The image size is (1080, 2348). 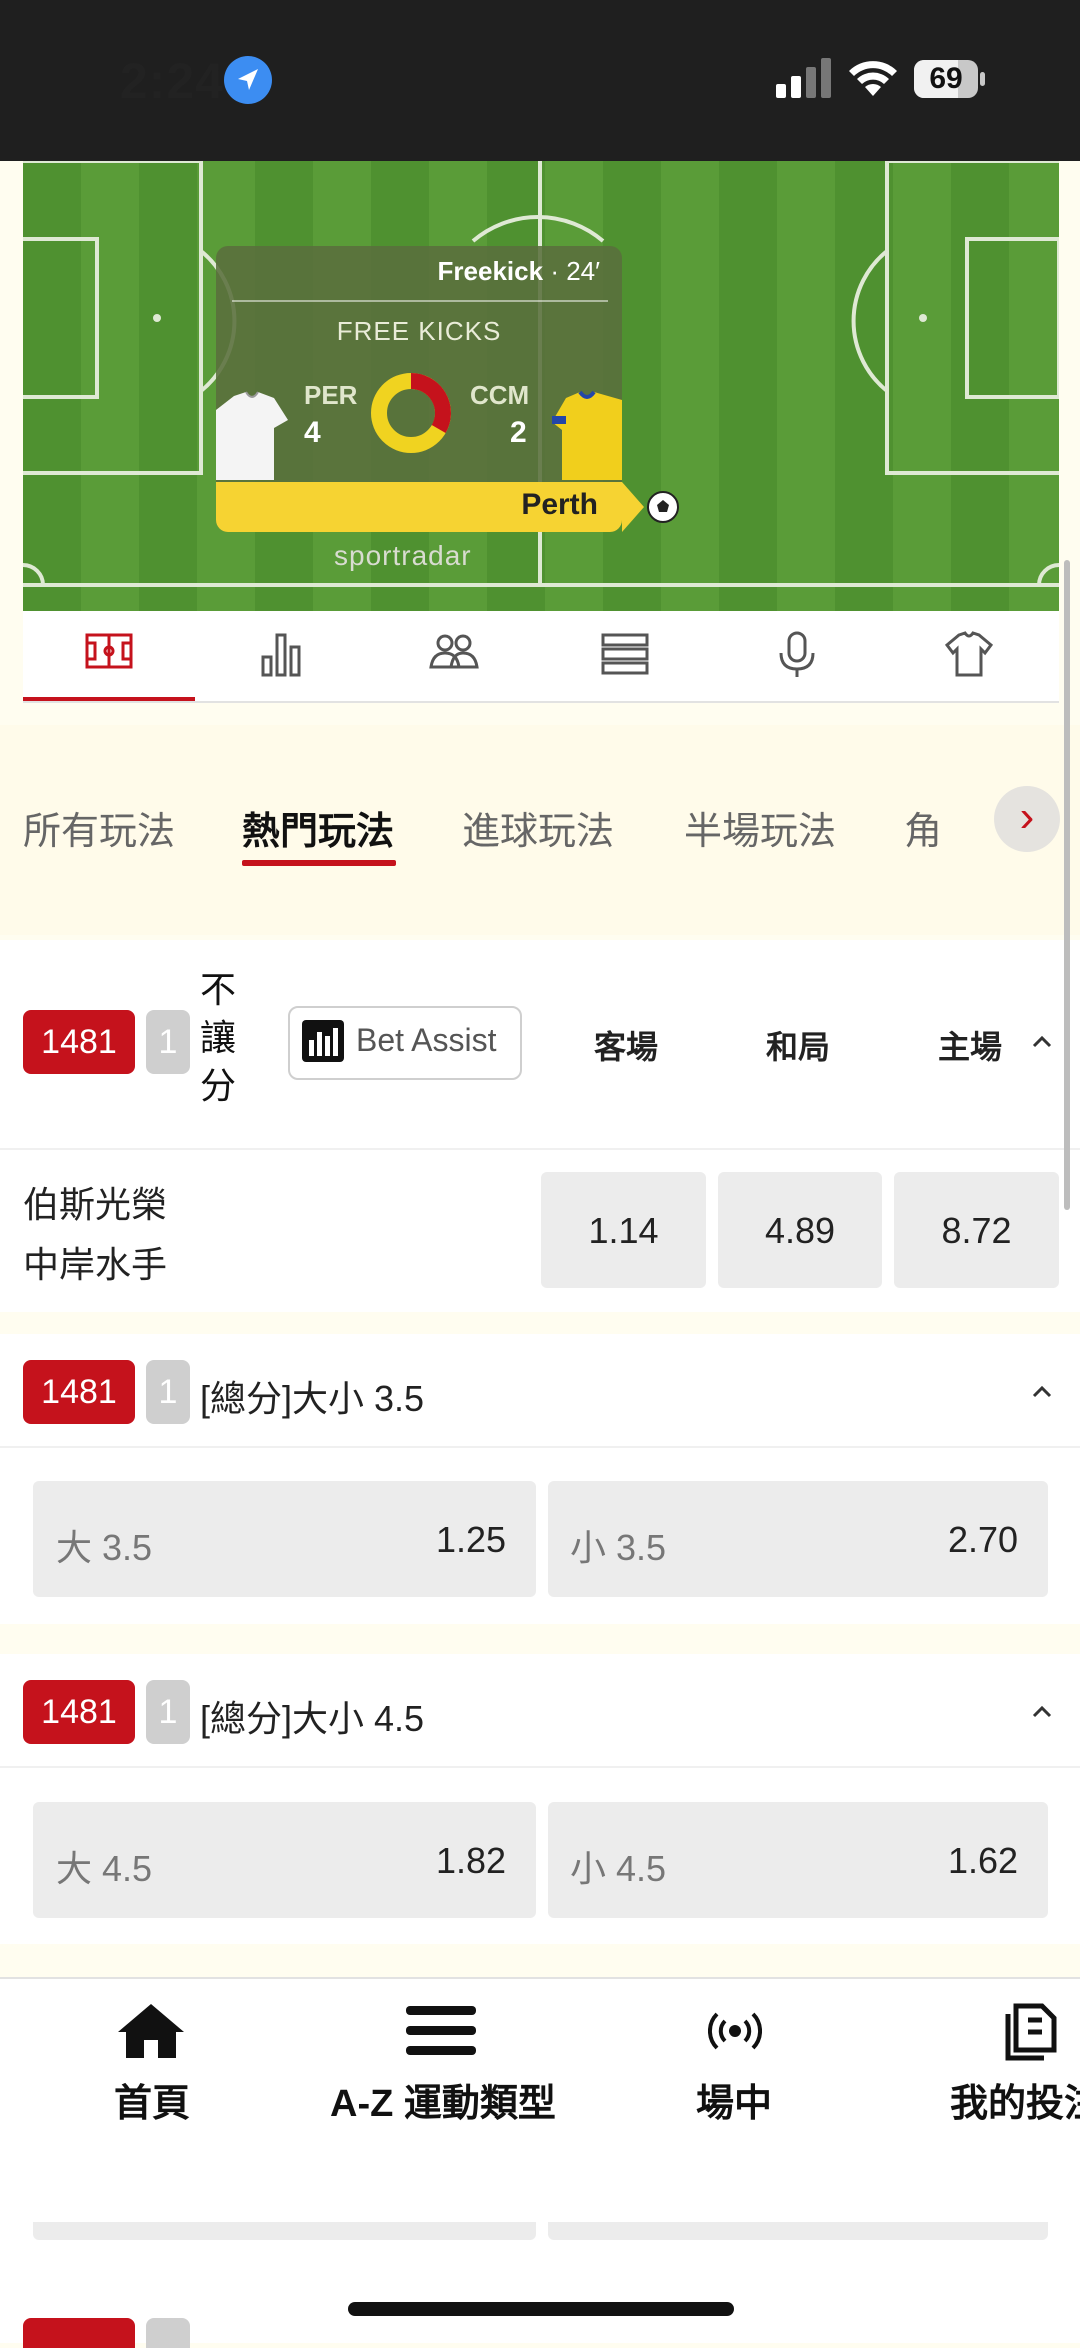 I want to click on under-label: 小 3.5, so click(x=618, y=1547).